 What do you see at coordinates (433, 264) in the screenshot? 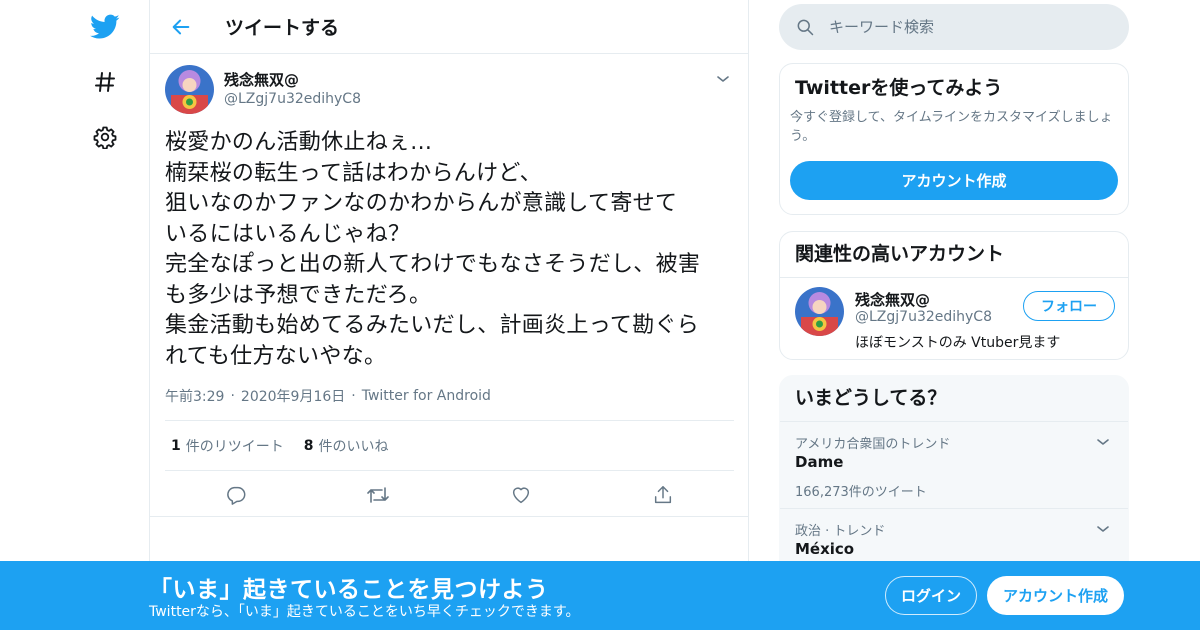
I see `tweet-text-line: 完全なぽっと出の新人てわけでもなさそうだし、被害` at bounding box center [433, 264].